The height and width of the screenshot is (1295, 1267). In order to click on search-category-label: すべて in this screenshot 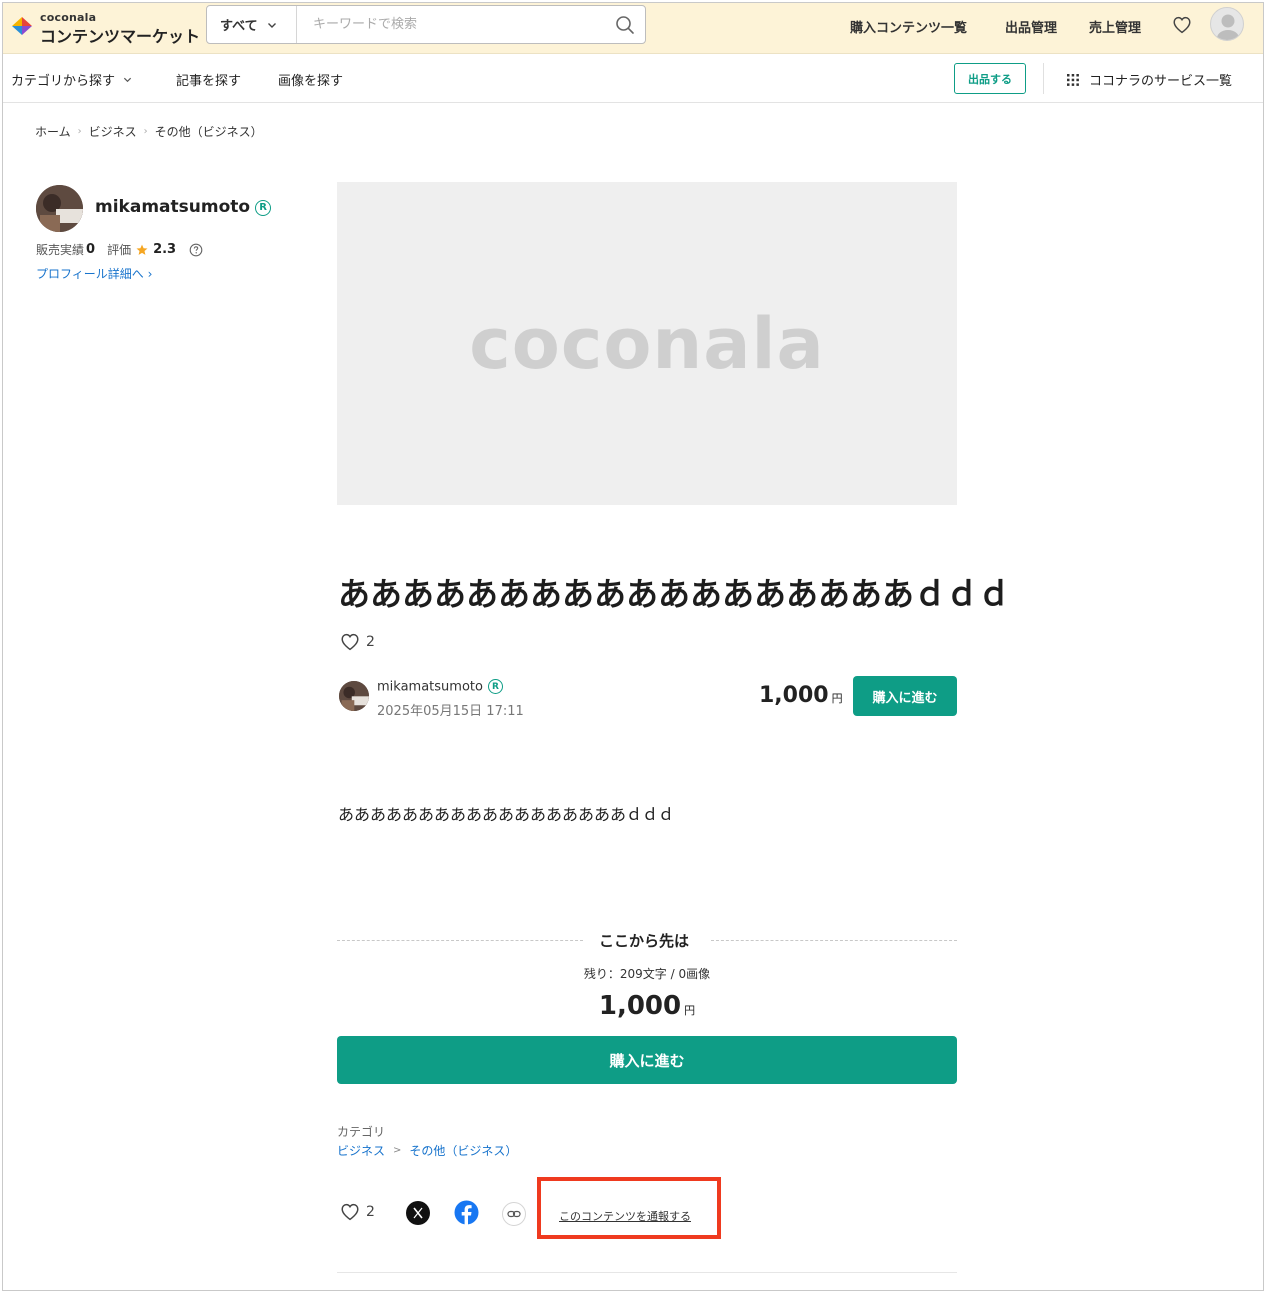, I will do `click(239, 26)`.